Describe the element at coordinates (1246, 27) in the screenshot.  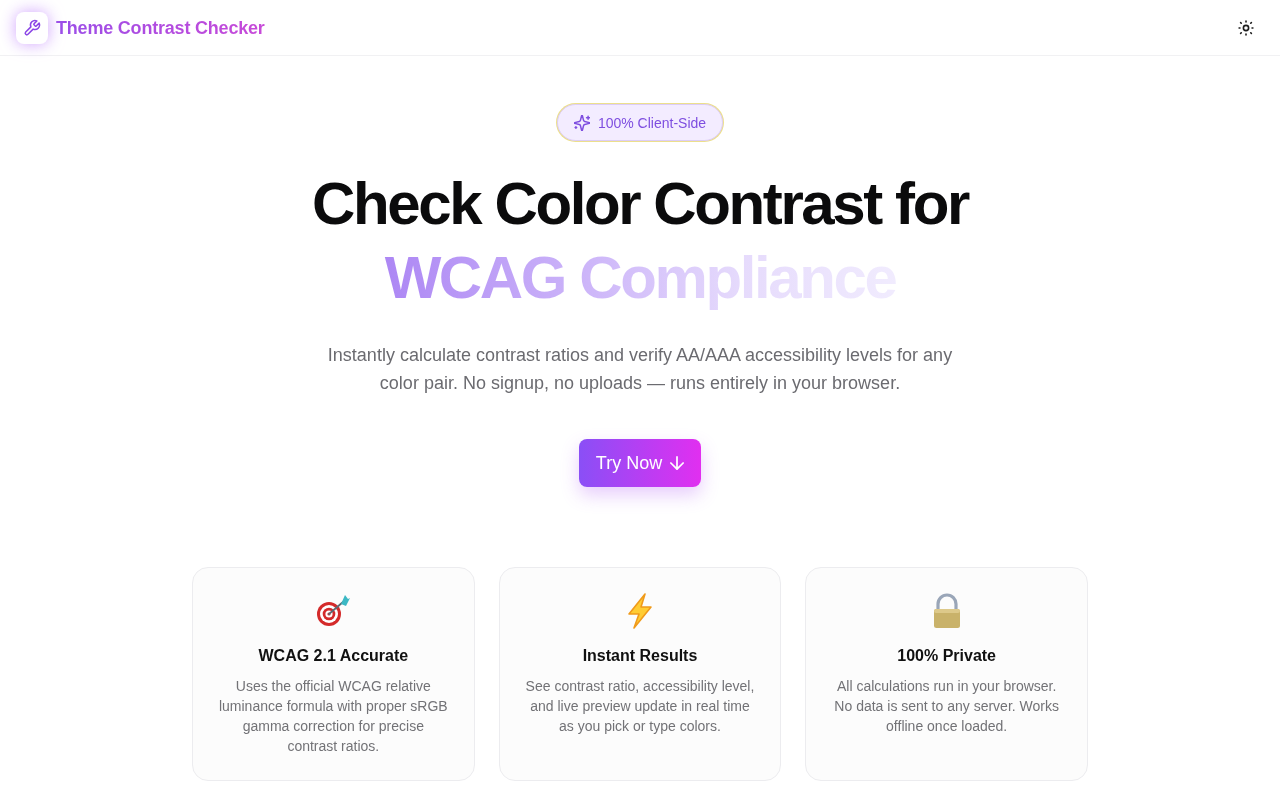
I see `sun-icon` at that location.